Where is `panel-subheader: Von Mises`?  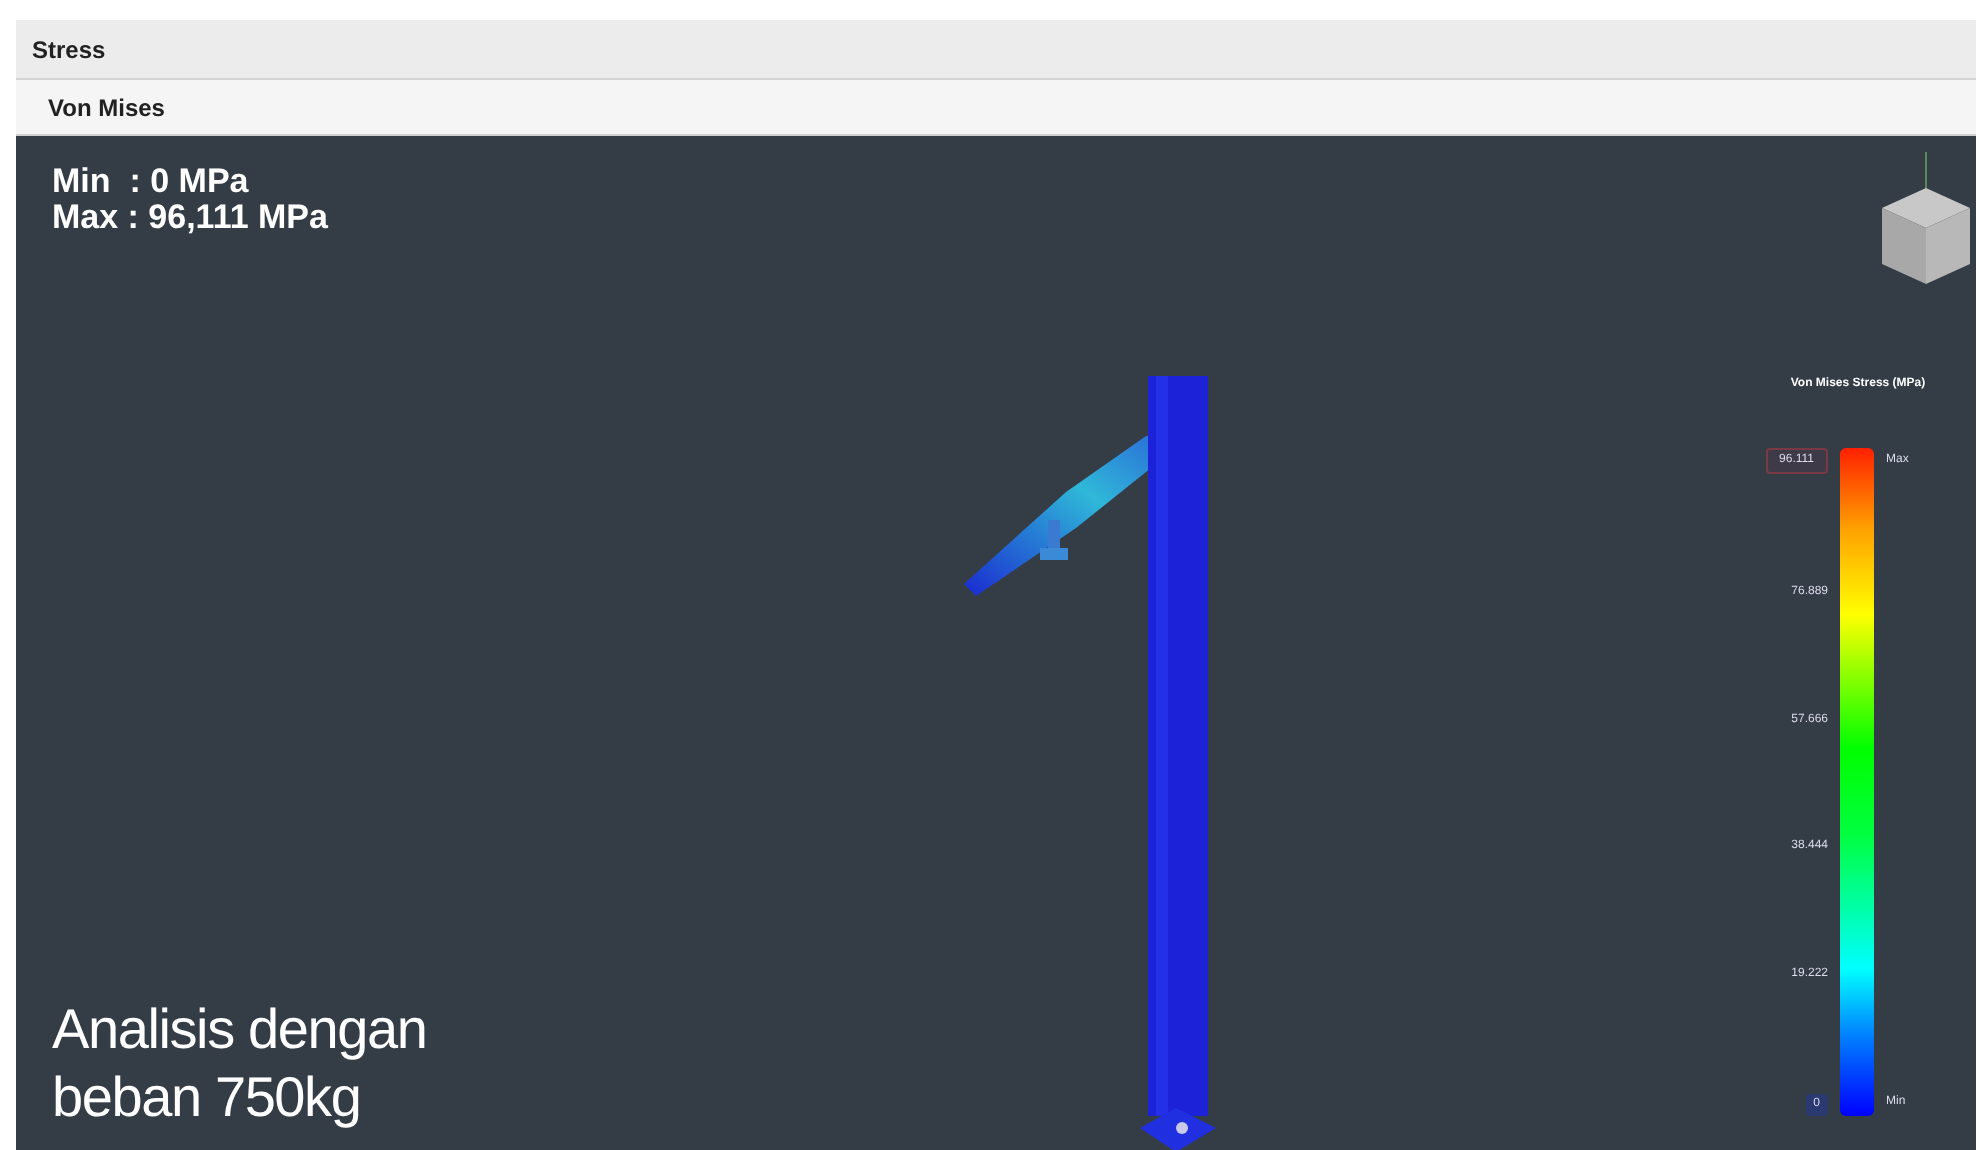 panel-subheader: Von Mises is located at coordinates (996, 108).